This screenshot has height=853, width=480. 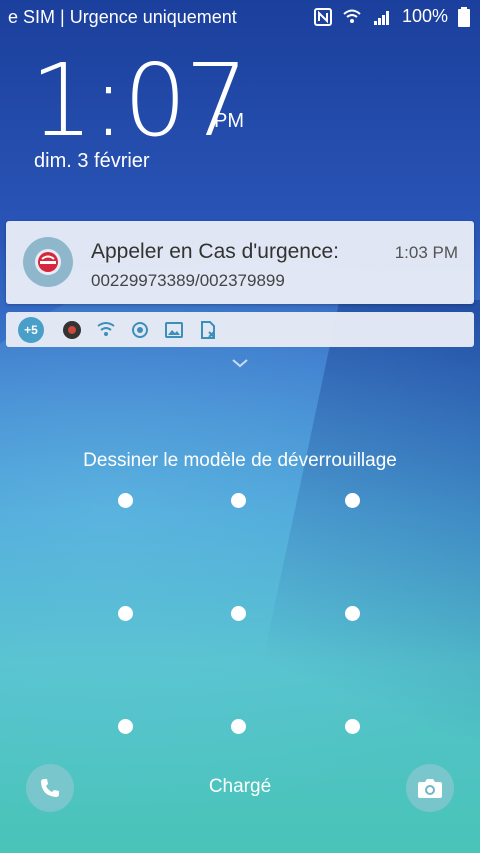 I want to click on notification-tray: +5, so click(x=240, y=329).